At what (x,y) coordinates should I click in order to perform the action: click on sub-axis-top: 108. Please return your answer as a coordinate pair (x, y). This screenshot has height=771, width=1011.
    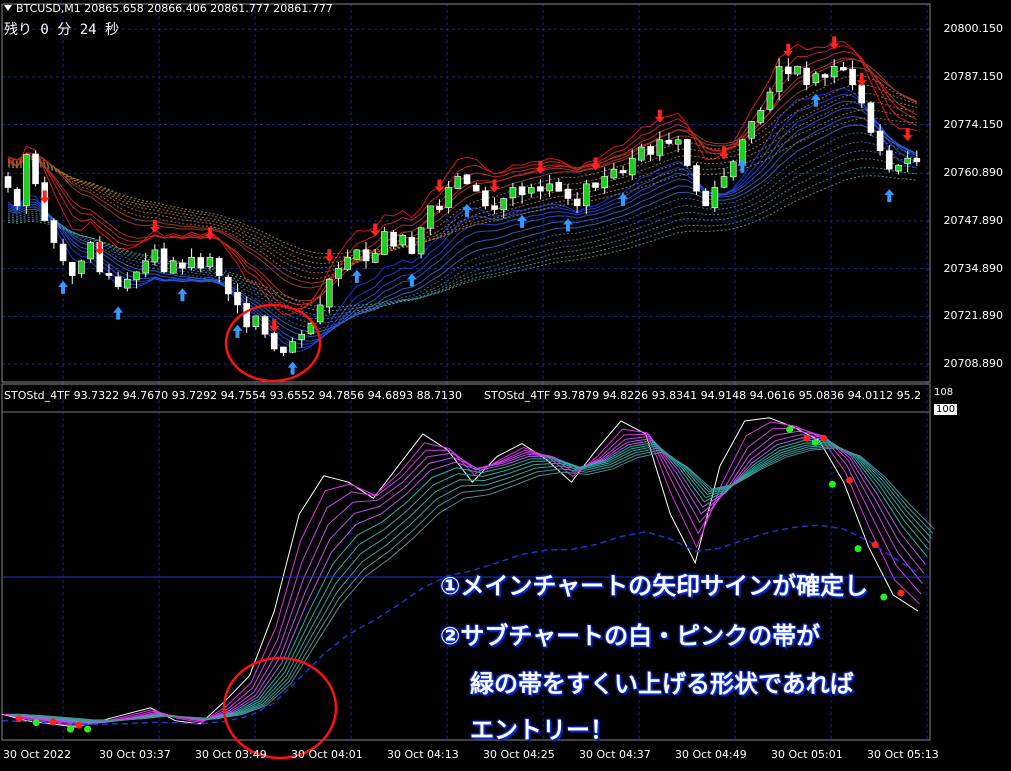
    Looking at the image, I should click on (944, 392).